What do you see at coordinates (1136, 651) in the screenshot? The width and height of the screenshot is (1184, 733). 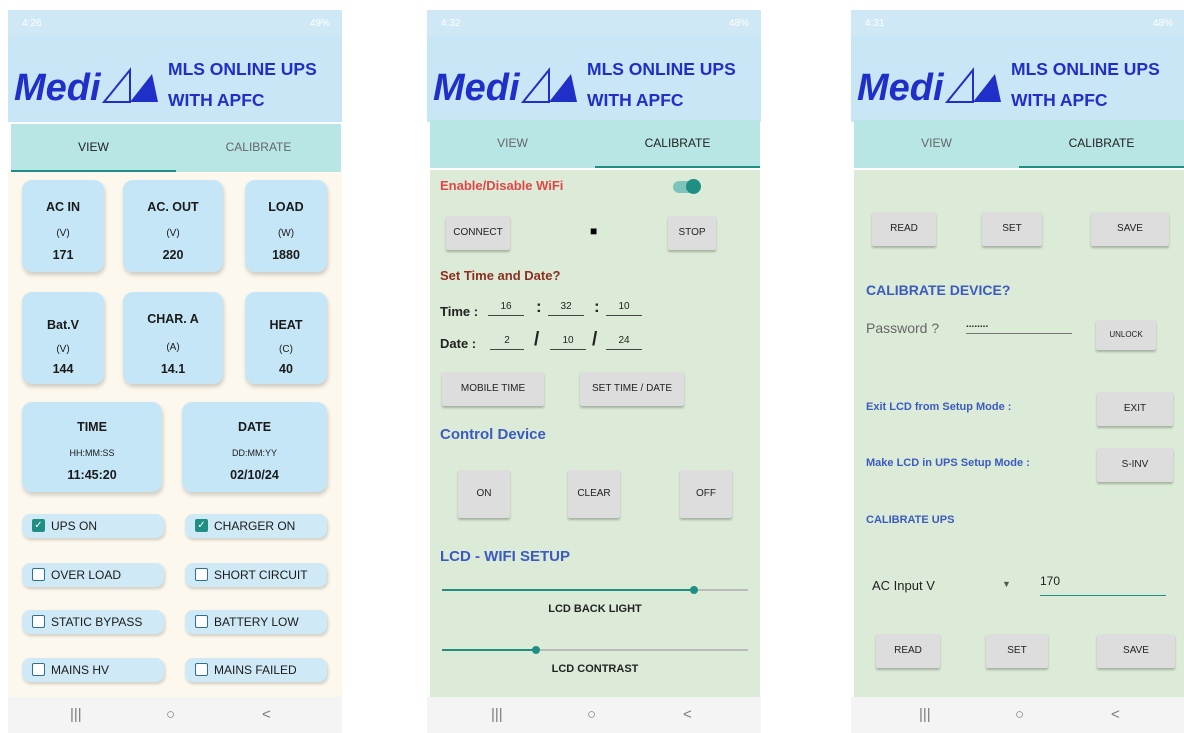 I see `save-button-bottom: SAVE` at bounding box center [1136, 651].